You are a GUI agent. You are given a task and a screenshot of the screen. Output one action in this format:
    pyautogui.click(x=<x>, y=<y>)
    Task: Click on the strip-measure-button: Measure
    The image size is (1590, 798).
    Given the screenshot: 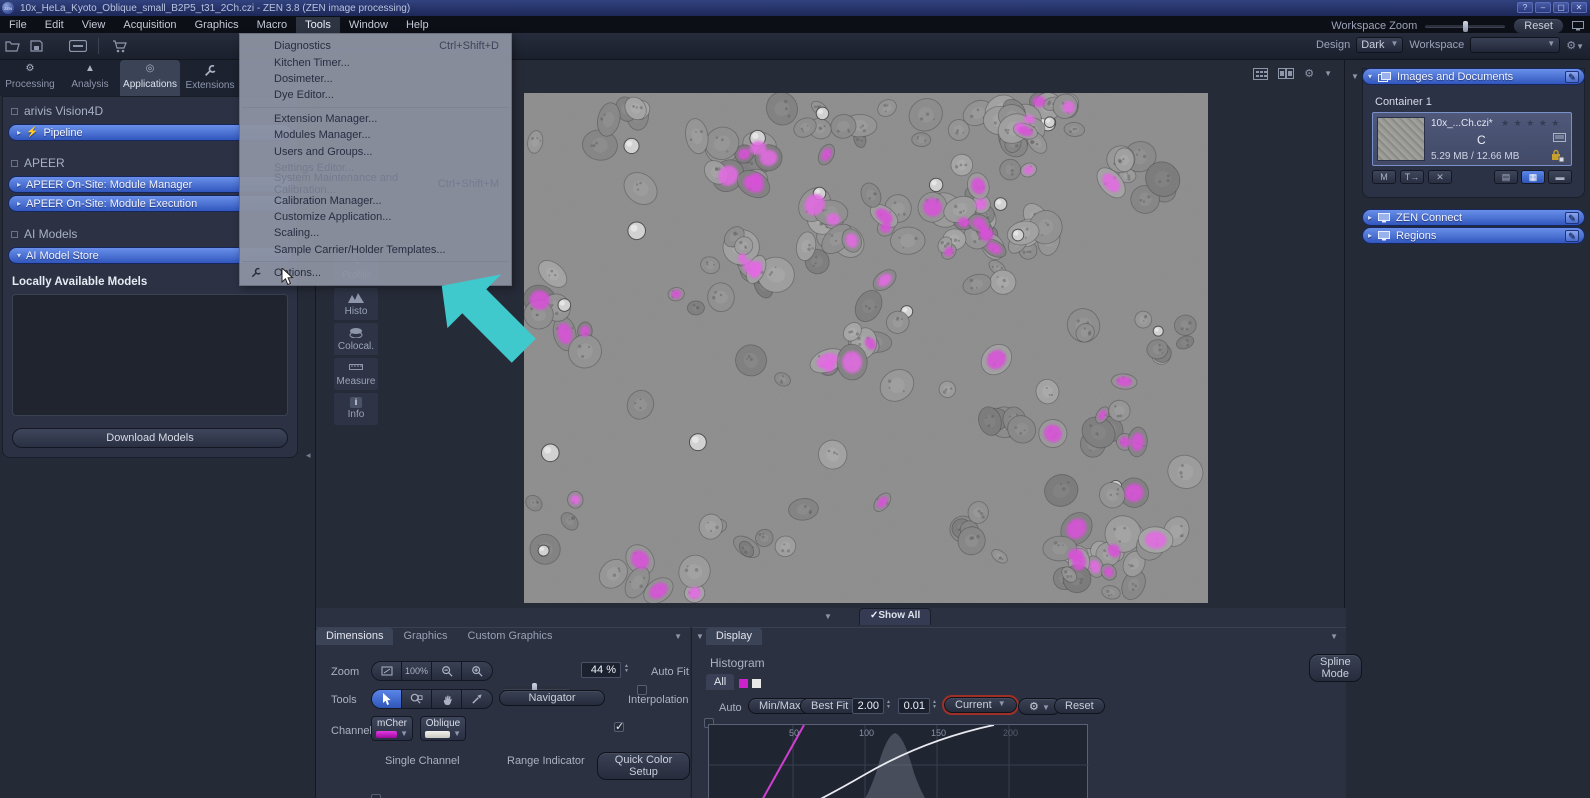 What is the action you would take?
    pyautogui.click(x=356, y=374)
    